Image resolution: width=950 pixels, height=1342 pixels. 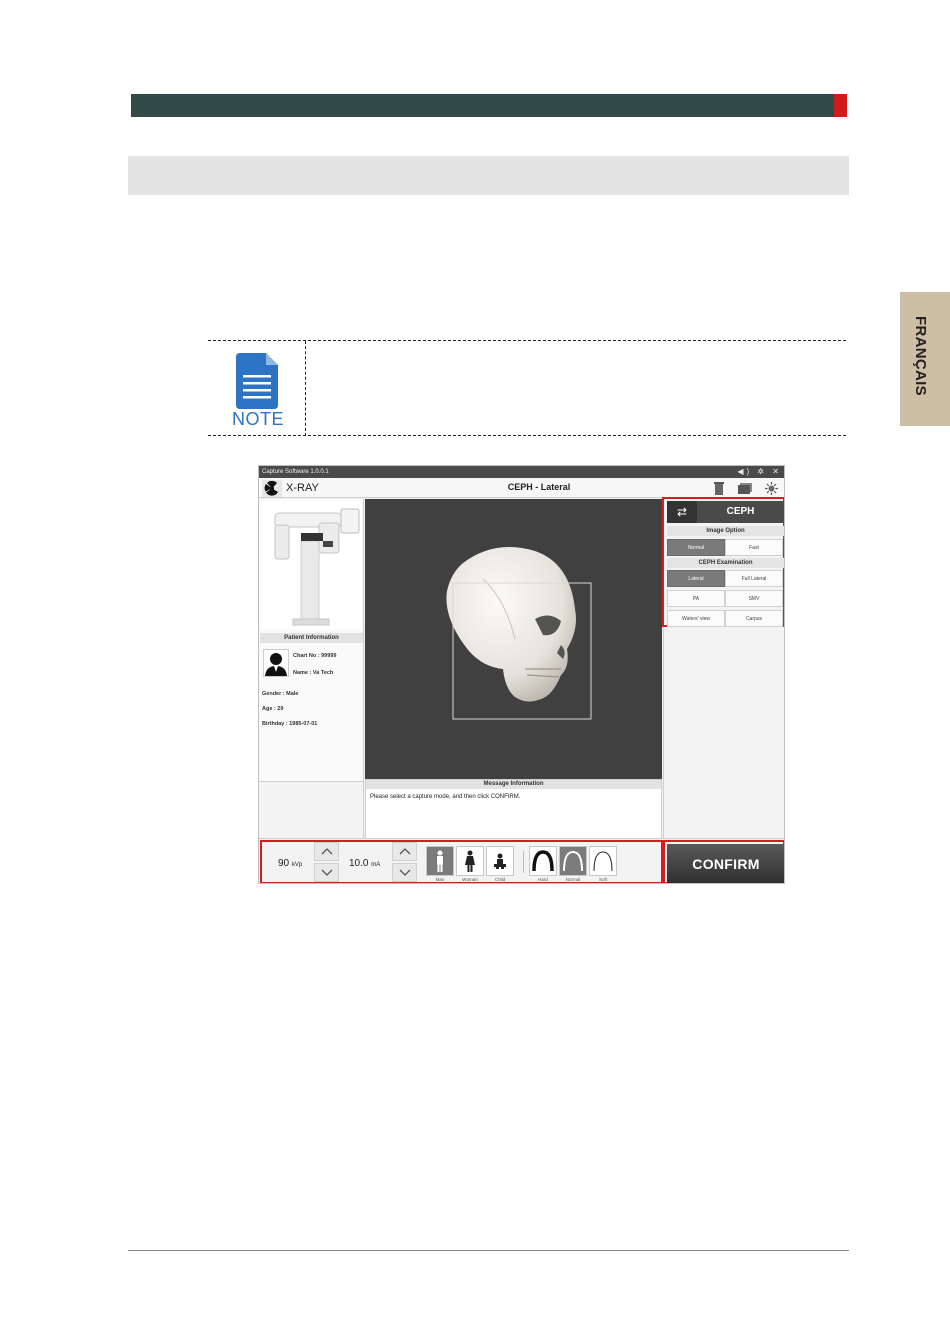 What do you see at coordinates (754, 547) in the screenshot?
I see `image-option-fast: Fast` at bounding box center [754, 547].